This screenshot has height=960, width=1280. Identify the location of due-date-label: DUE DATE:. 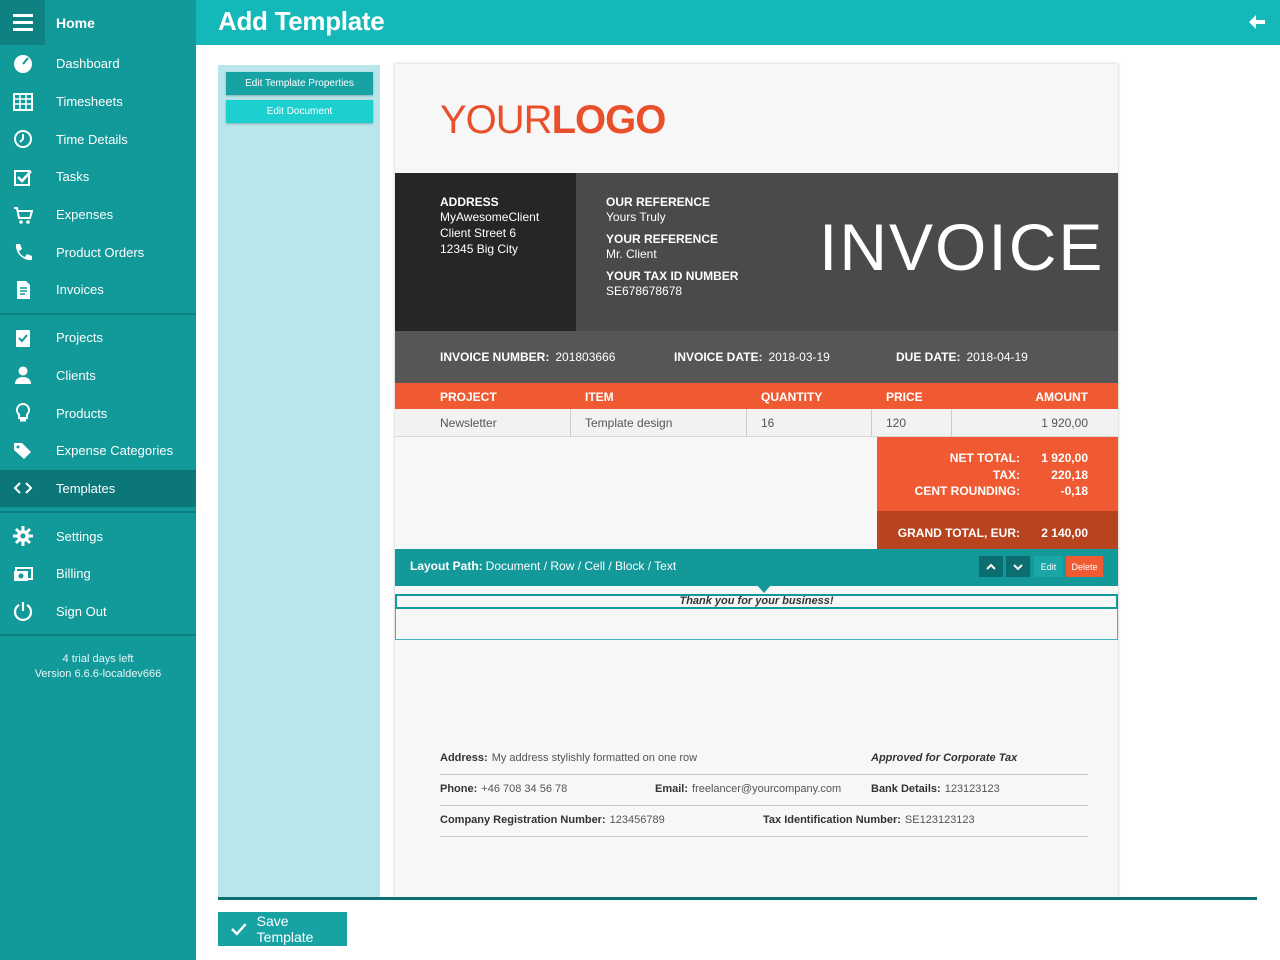
(928, 357).